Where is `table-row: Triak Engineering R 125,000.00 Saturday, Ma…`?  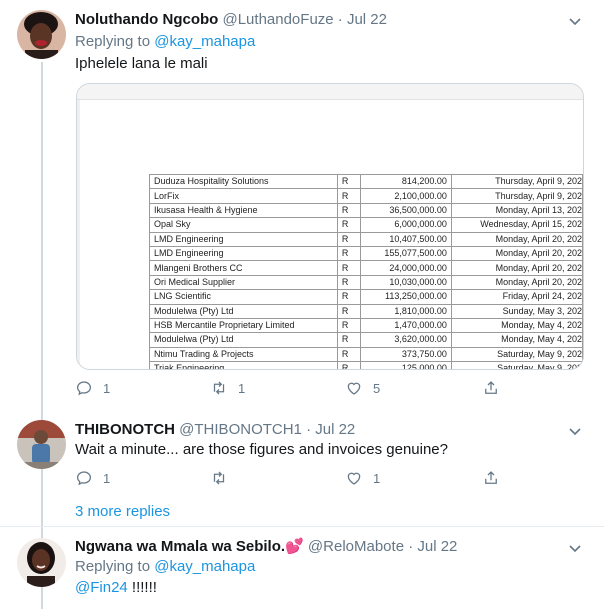 table-row: Triak Engineering R 125,000.00 Saturday, Ma… is located at coordinates (366, 365).